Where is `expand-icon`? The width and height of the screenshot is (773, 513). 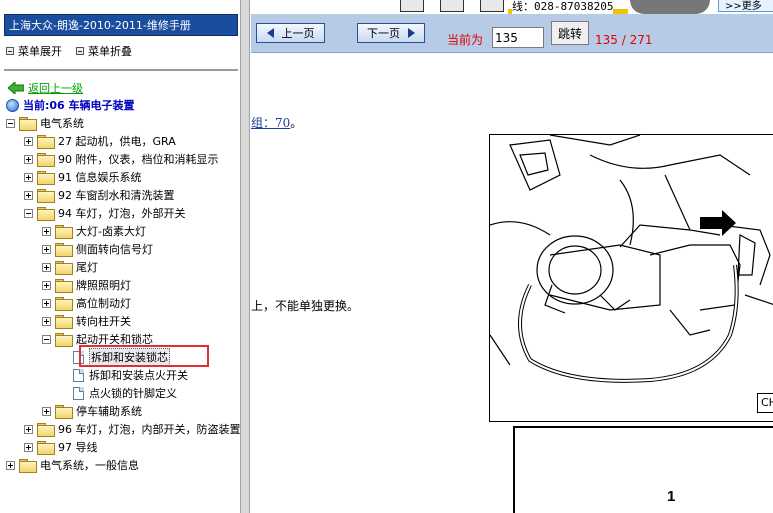
expand-icon is located at coordinates (10, 51).